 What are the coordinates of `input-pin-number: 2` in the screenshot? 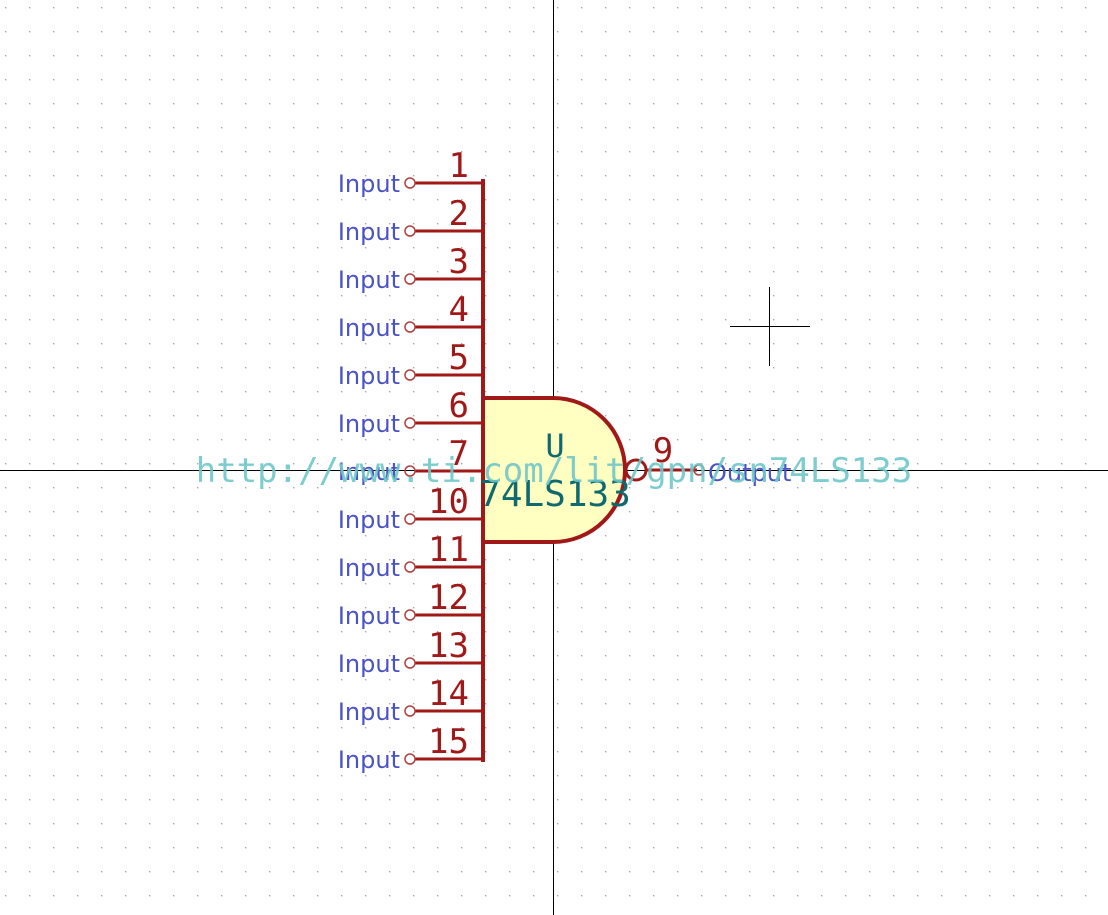 It's located at (459, 214).